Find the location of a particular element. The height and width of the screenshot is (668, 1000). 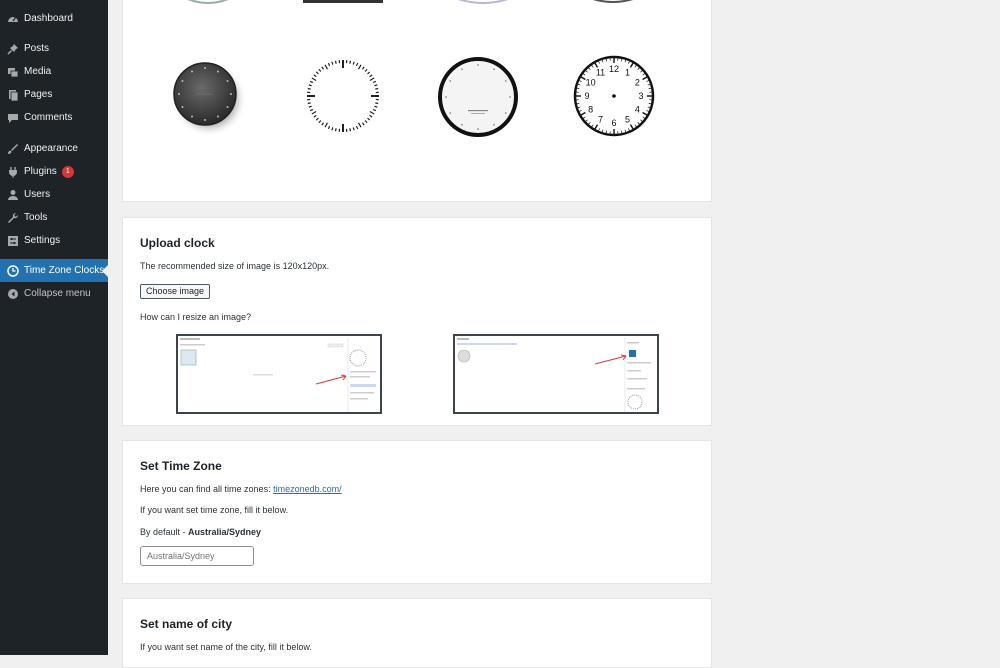

sidebar-item-dashboard: Dashboard is located at coordinates (54, 18).